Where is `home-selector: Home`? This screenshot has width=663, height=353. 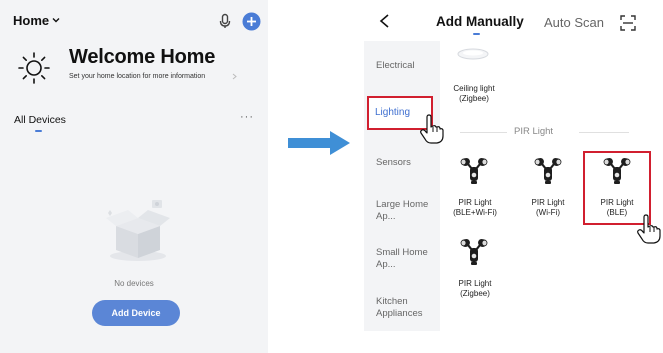
home-selector: Home is located at coordinates (31, 20).